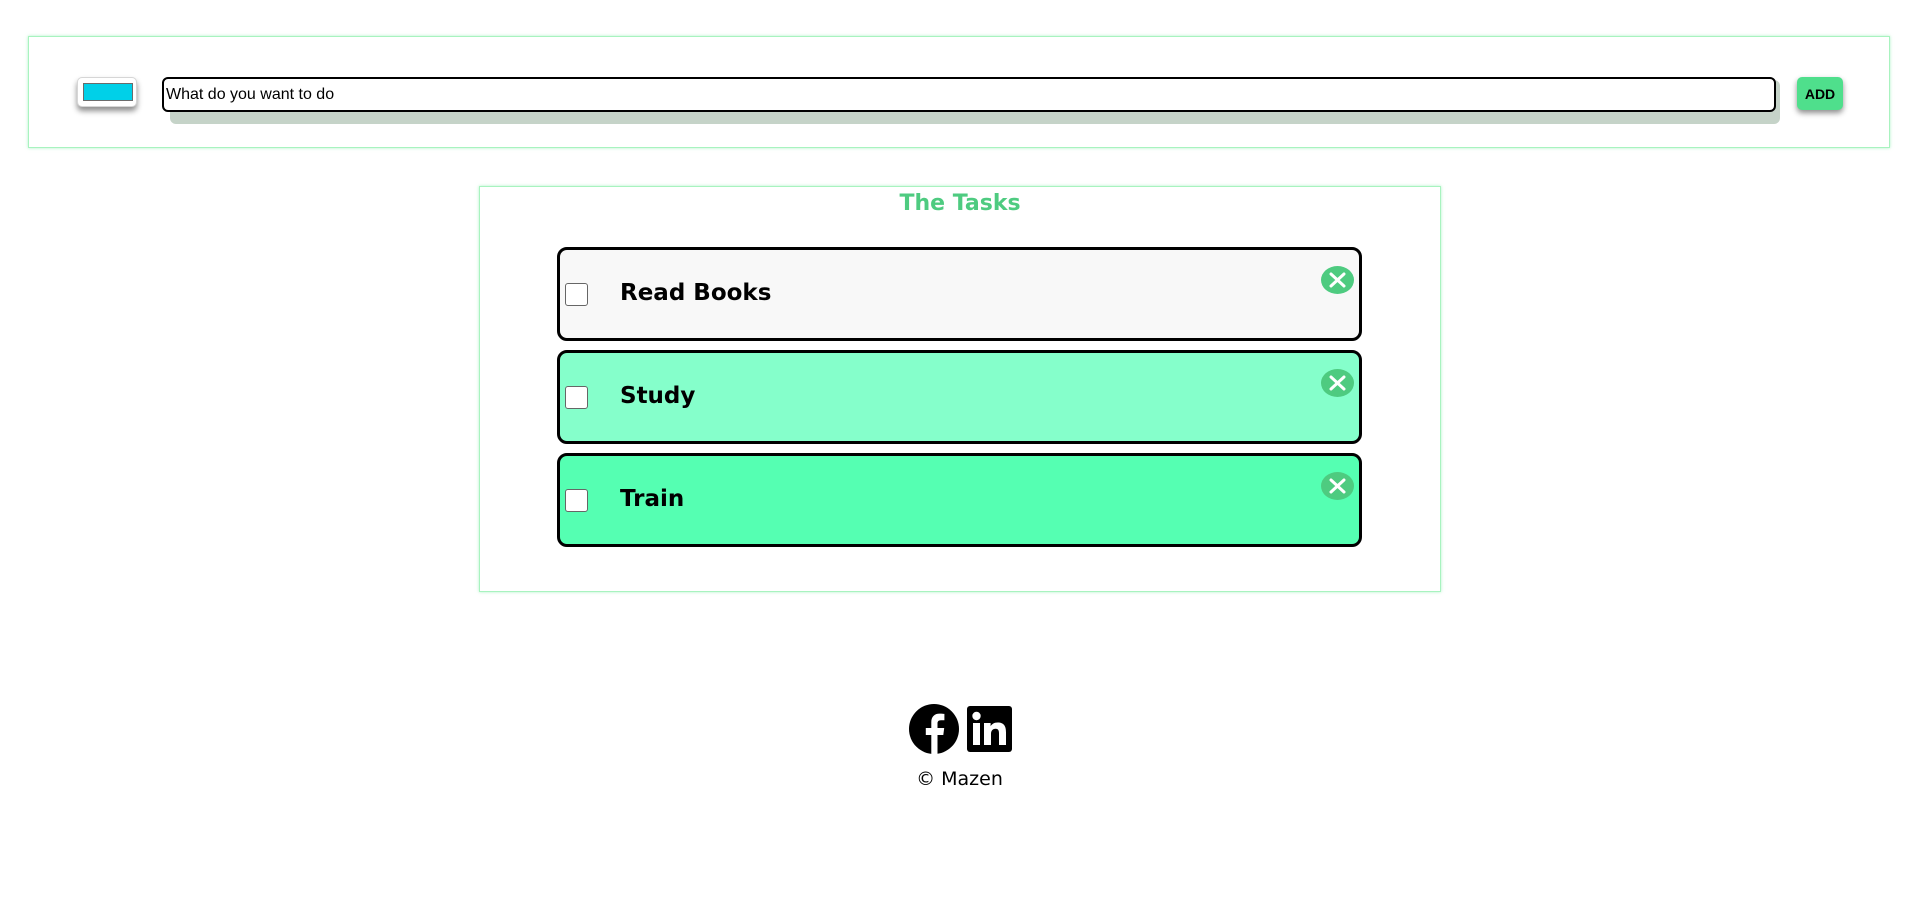 The width and height of the screenshot is (1919, 917). Describe the element at coordinates (652, 499) in the screenshot. I see `task-label: Train` at that location.